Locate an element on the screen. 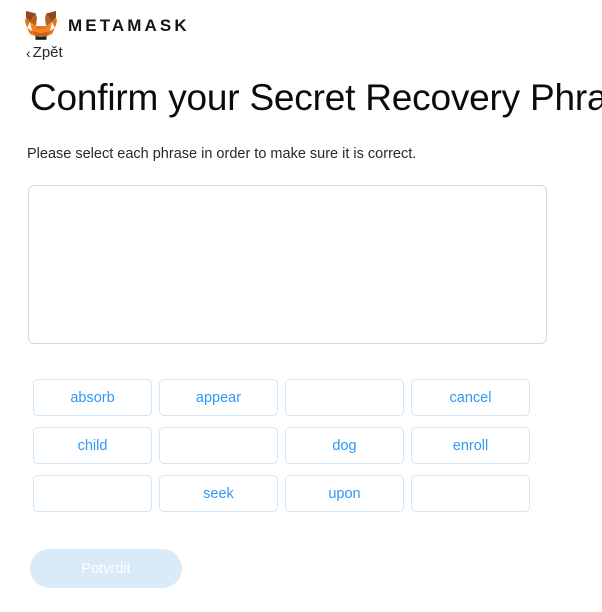  metamask-brand: METAMASK is located at coordinates (107, 25).